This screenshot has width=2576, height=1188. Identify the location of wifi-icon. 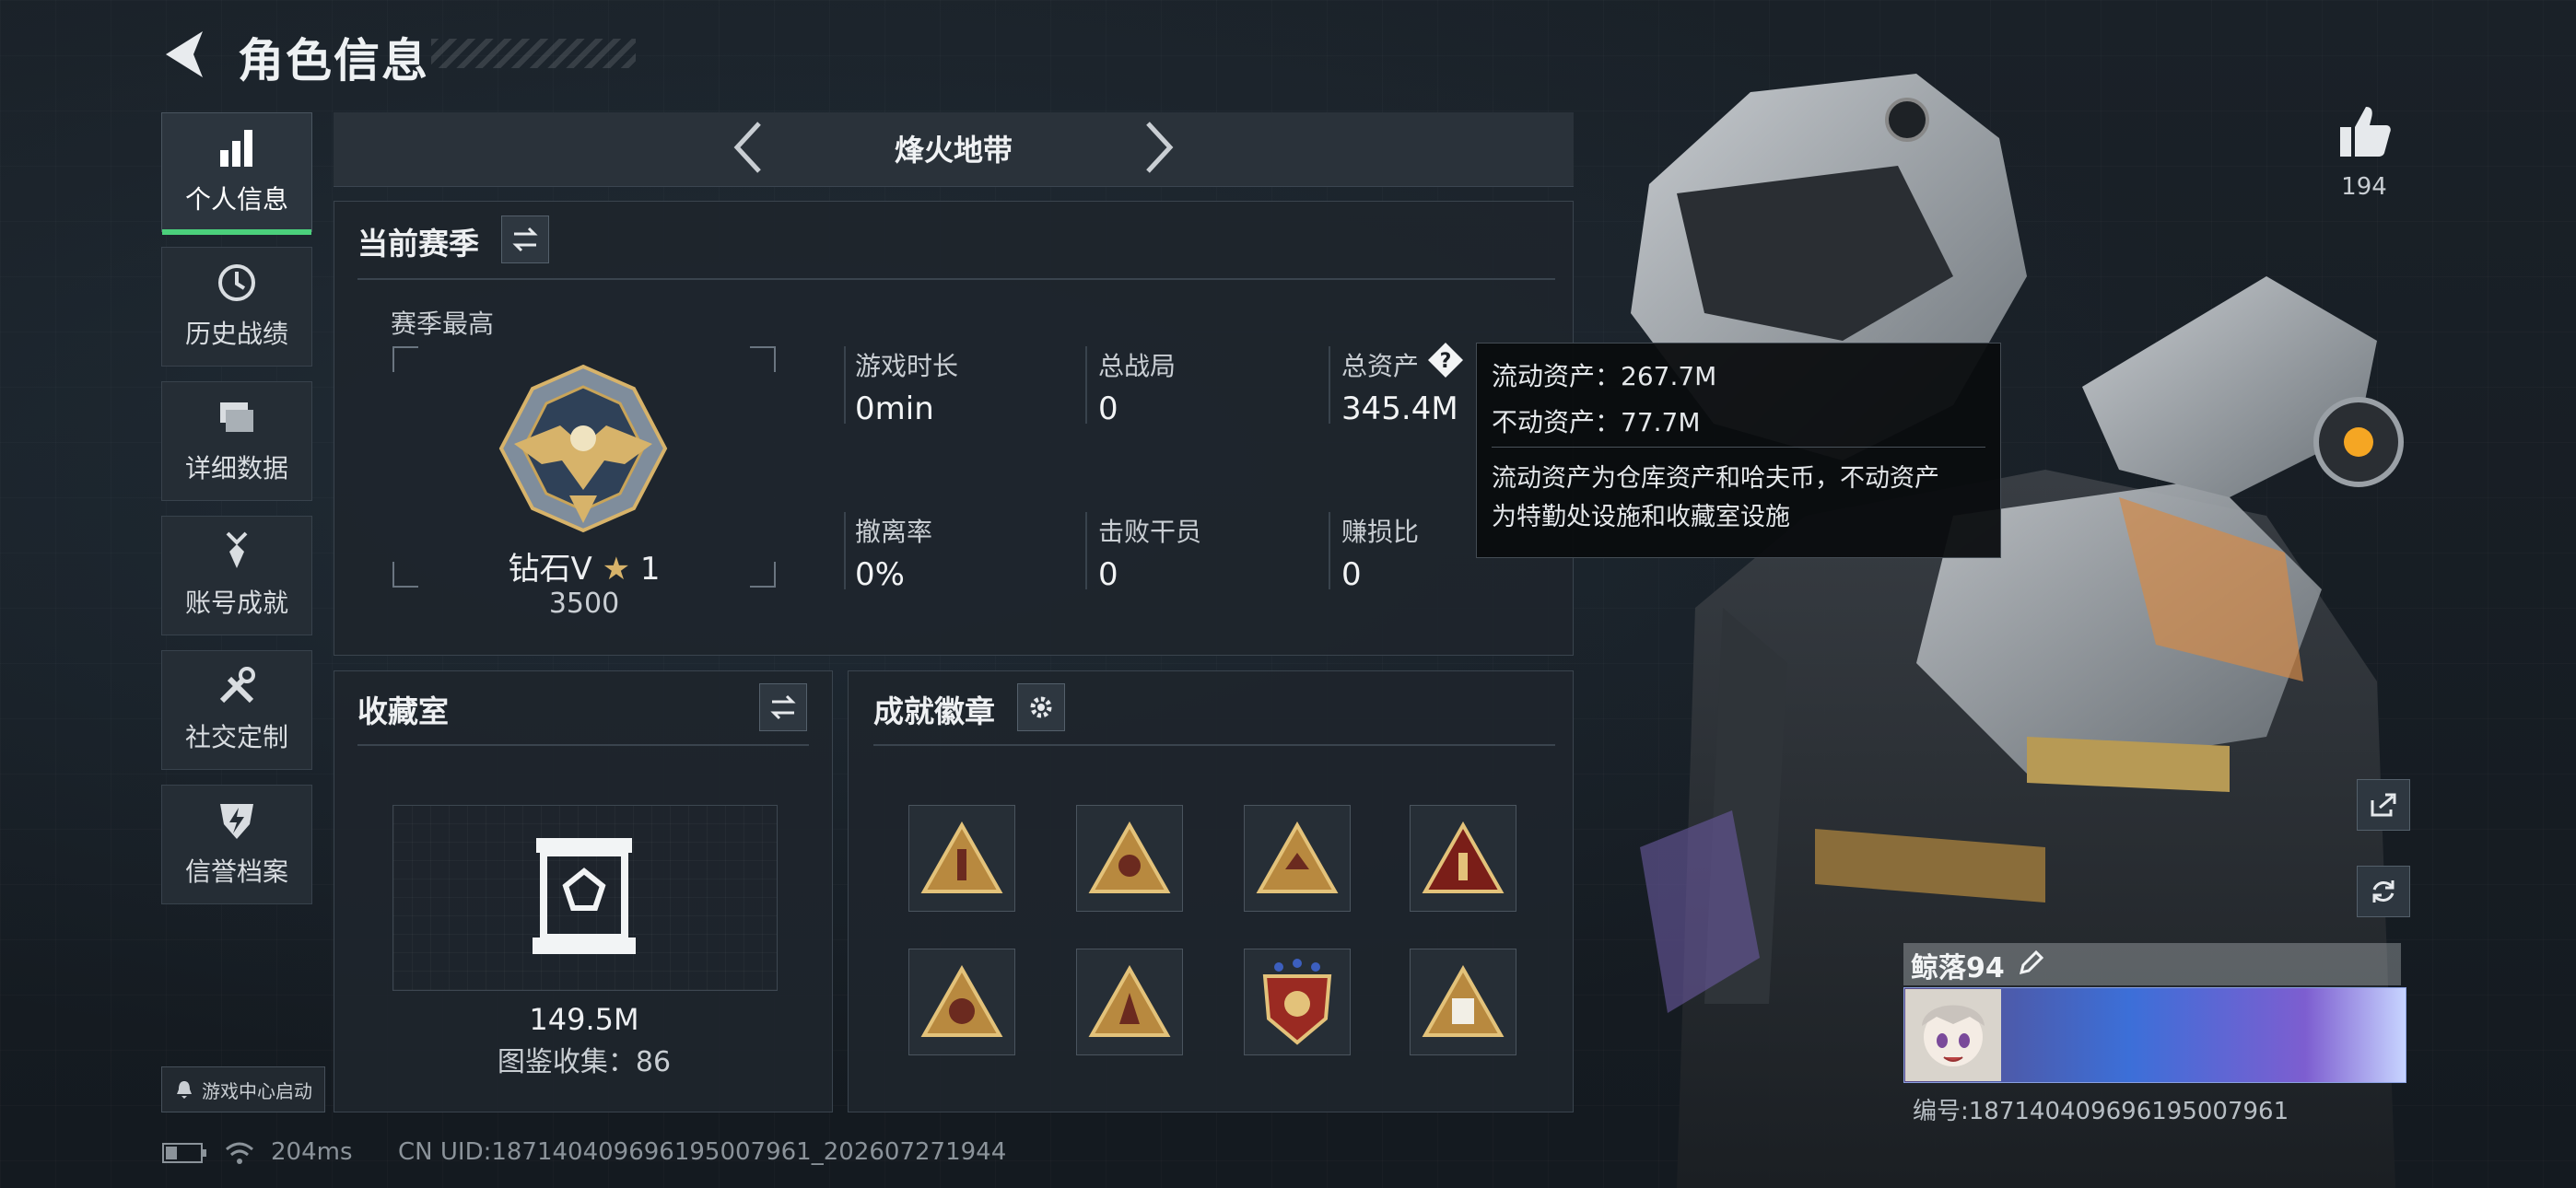
(239, 1153).